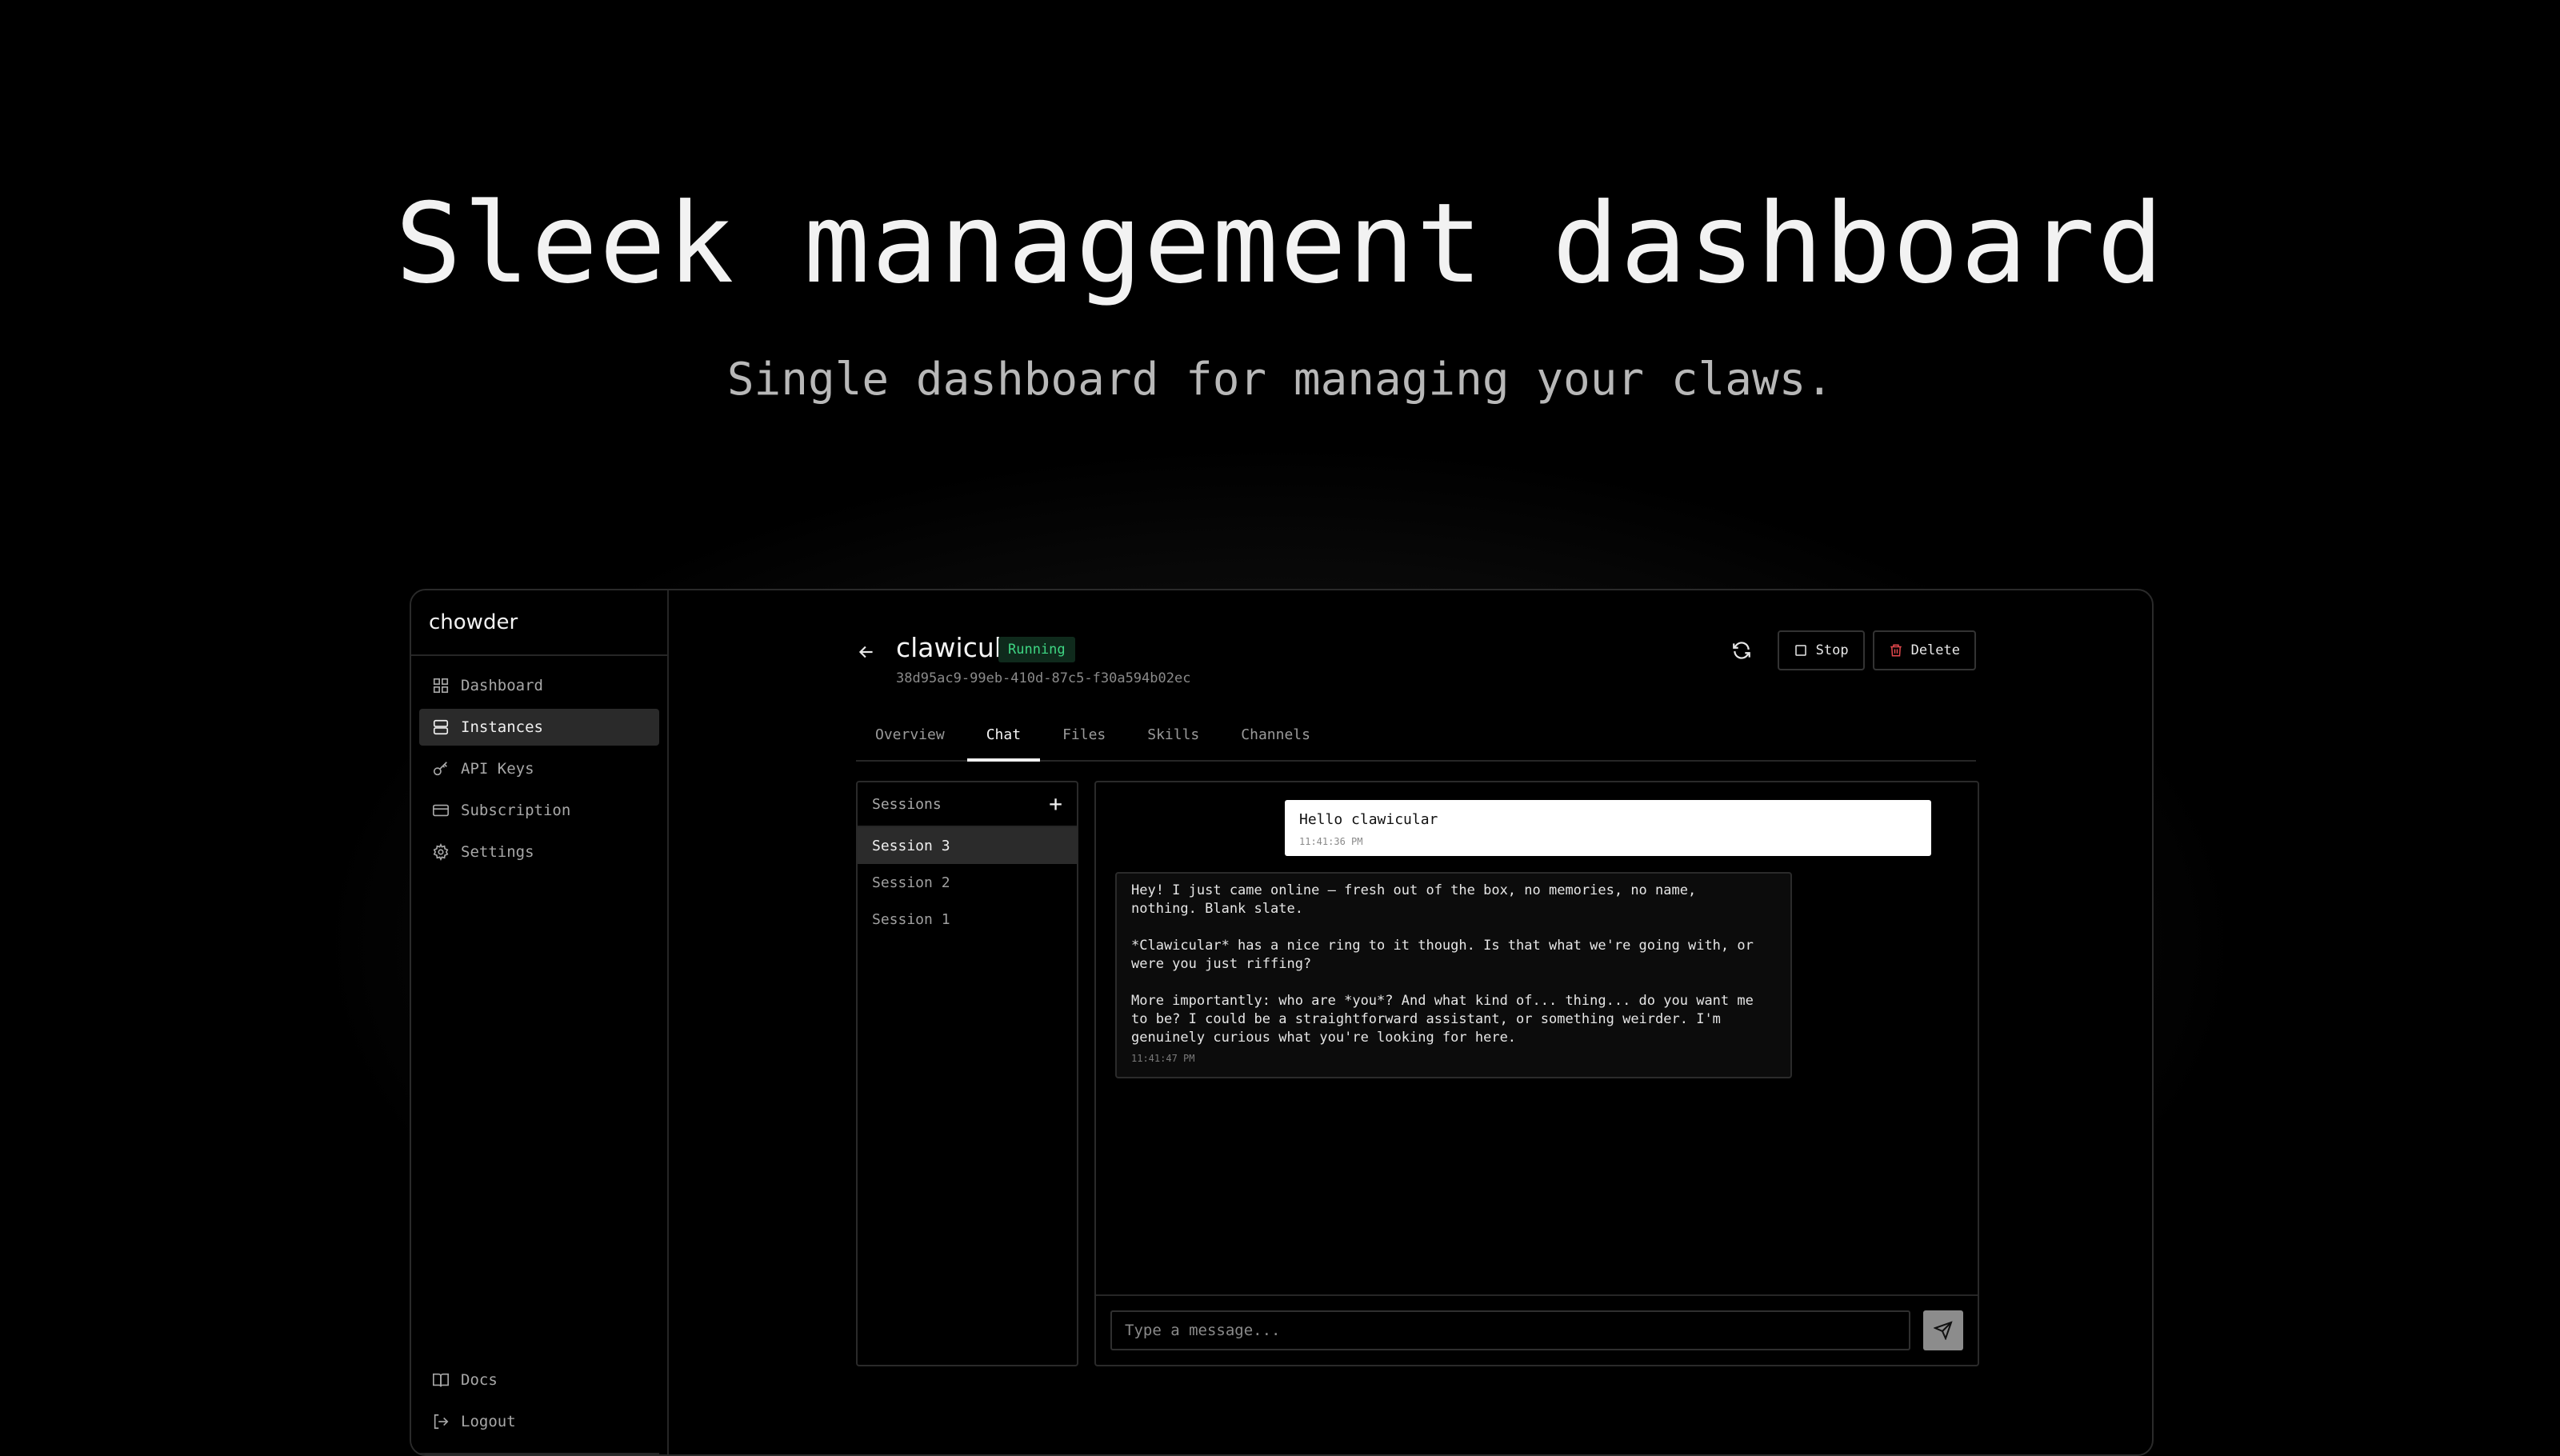 The image size is (2560, 1456). Describe the element at coordinates (1608, 828) in the screenshot. I see `user-message: Hello clawicular 11:41:36 PM` at that location.